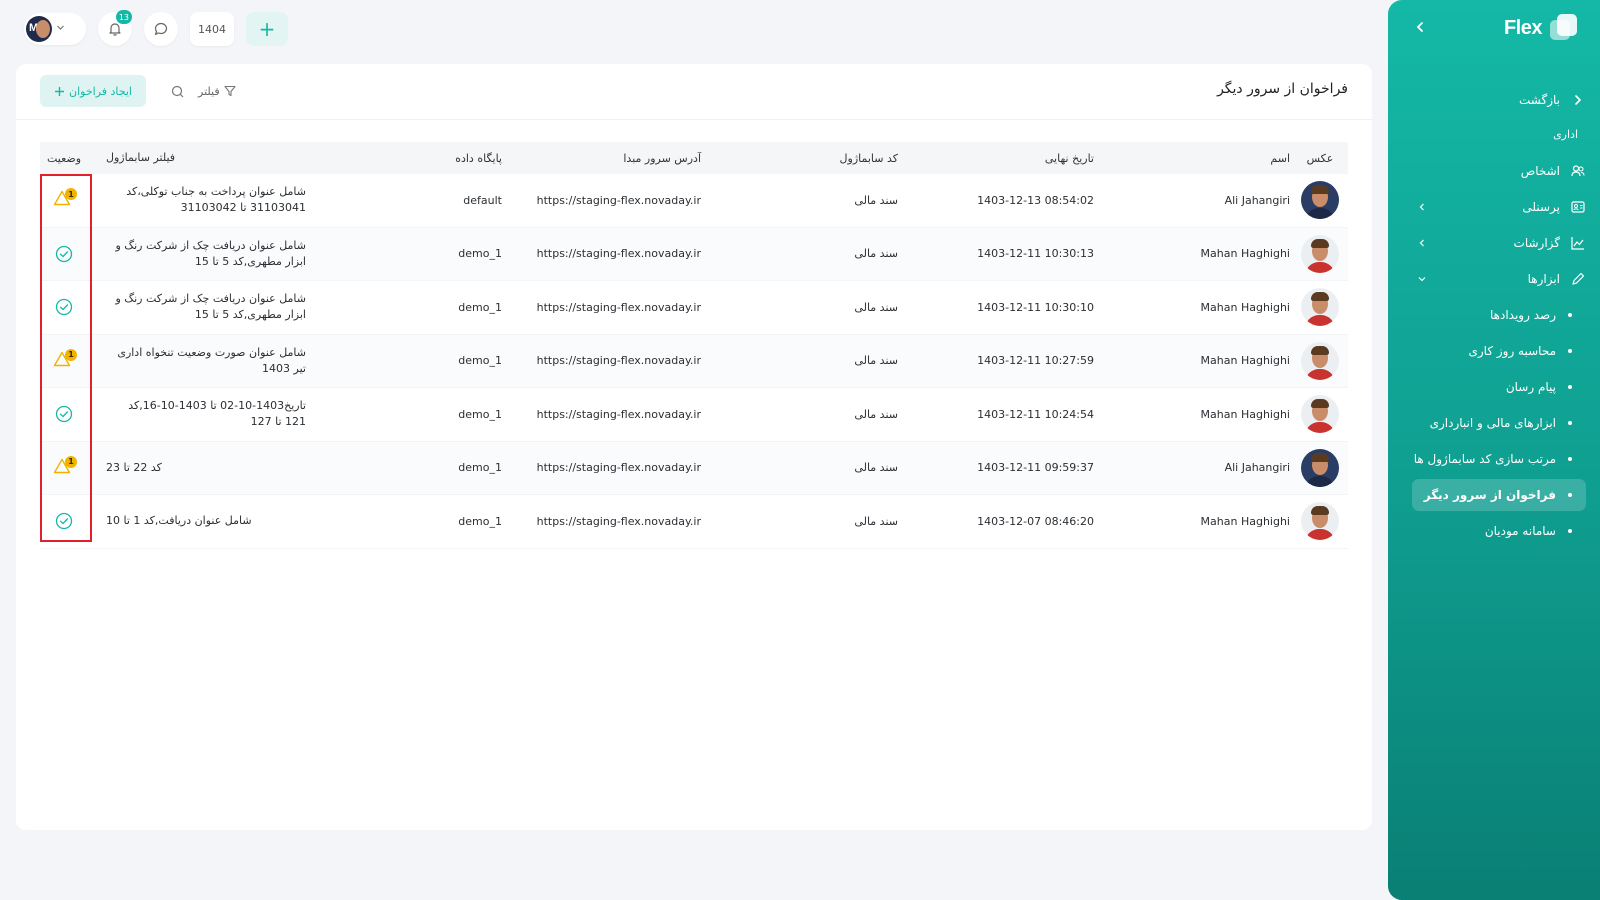 The width and height of the screenshot is (1600, 900). Describe the element at coordinates (1494, 279) in the screenshot. I see `sidebar-item-tools: ابزارها` at that location.